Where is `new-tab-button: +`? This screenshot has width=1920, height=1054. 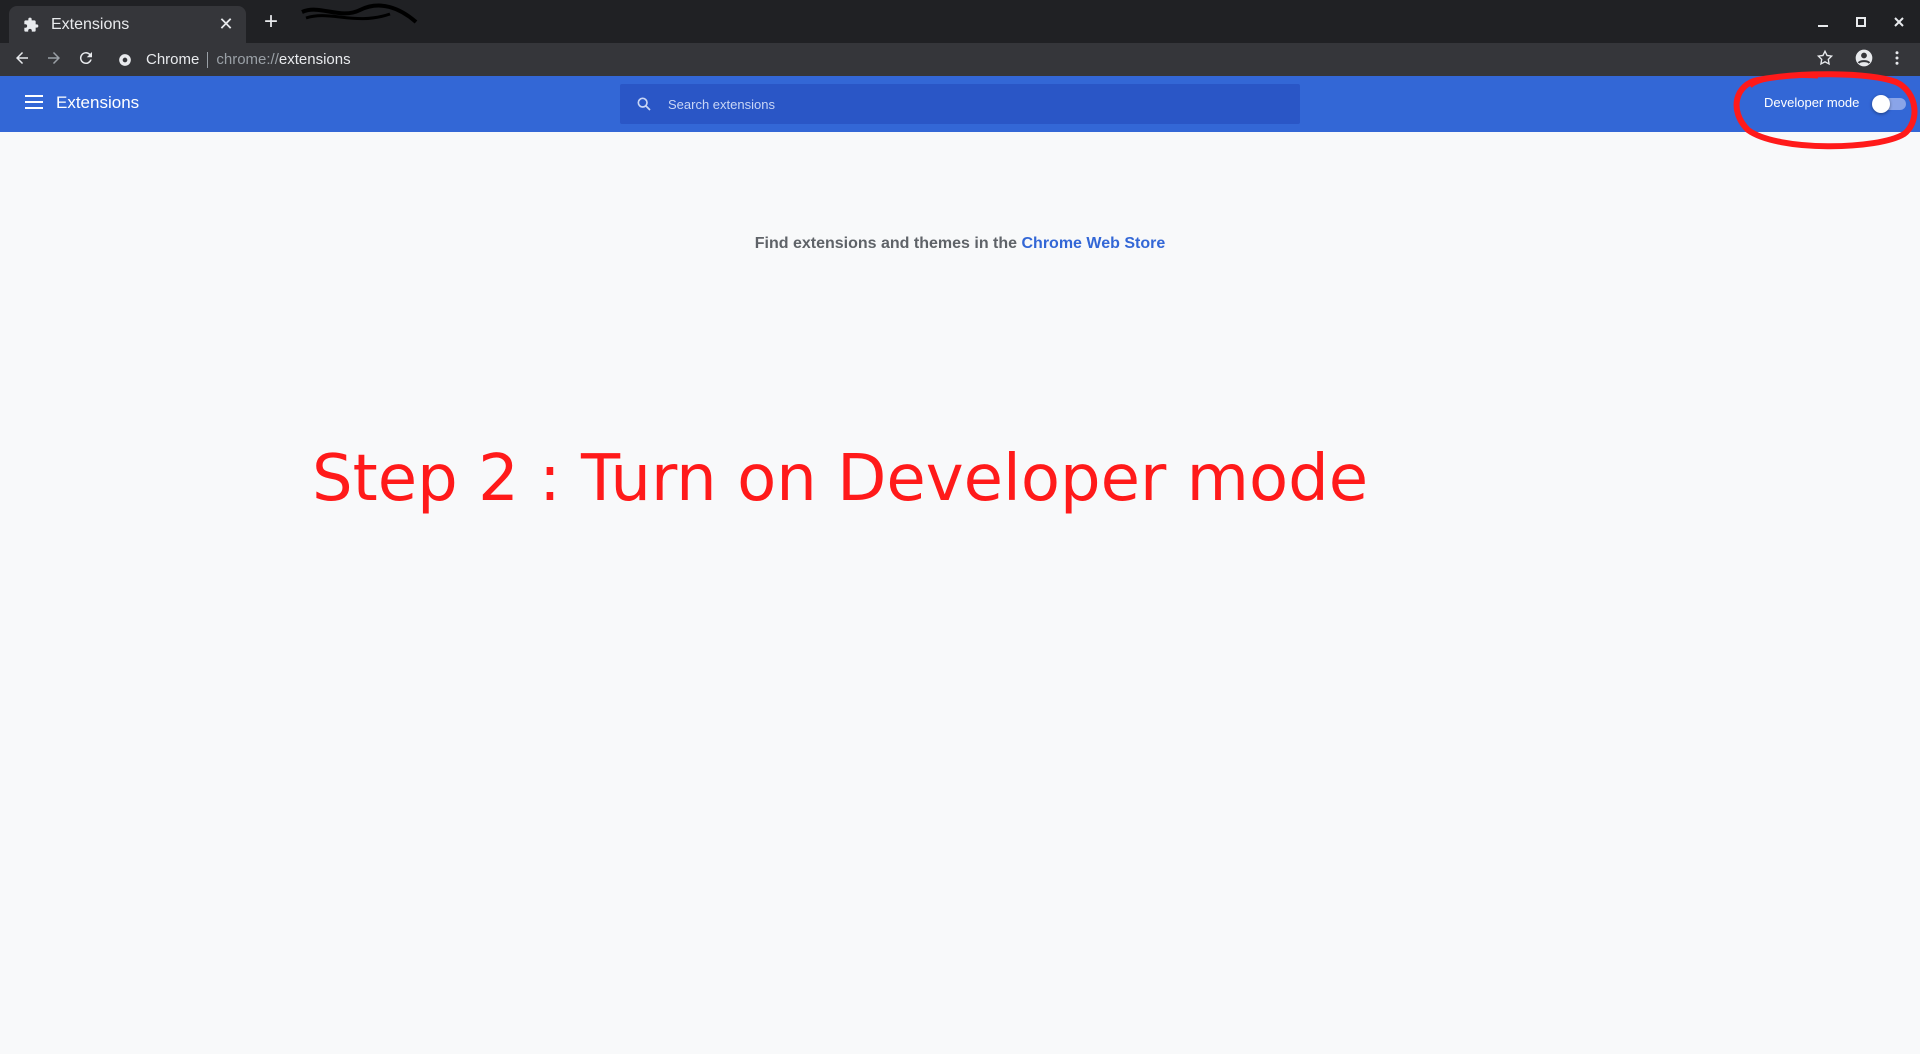 new-tab-button: + is located at coordinates (271, 22).